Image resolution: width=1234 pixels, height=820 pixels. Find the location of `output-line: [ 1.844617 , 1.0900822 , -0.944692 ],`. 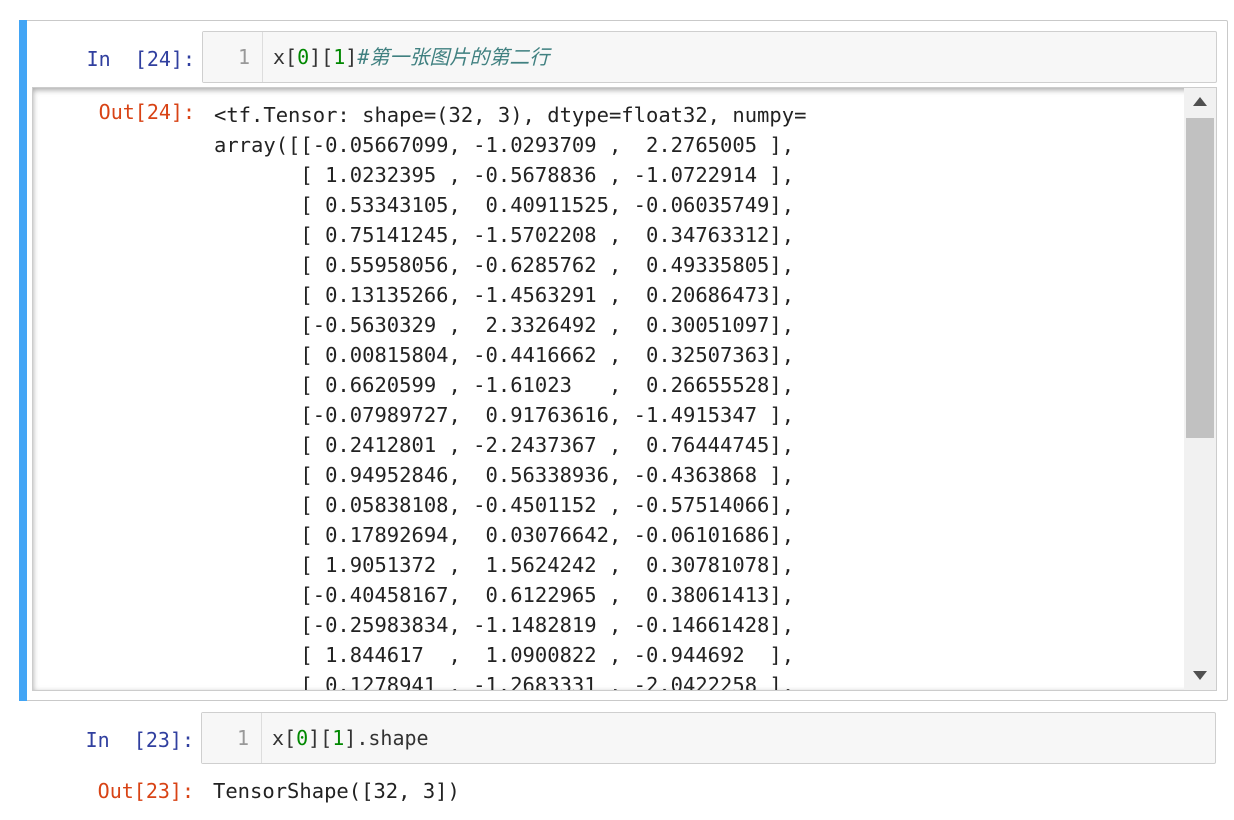

output-line: [ 1.844617 , 1.0900822 , -0.944692 ], is located at coordinates (504, 655).